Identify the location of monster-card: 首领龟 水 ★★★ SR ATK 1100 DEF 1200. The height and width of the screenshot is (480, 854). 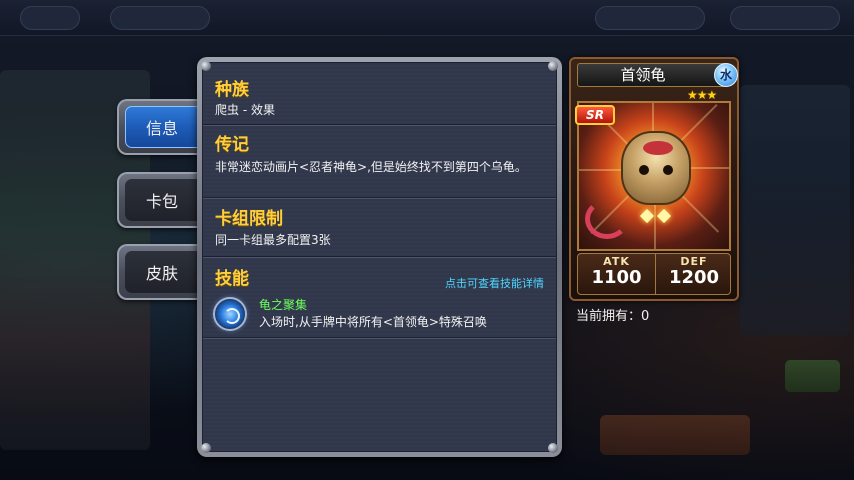
(654, 179).